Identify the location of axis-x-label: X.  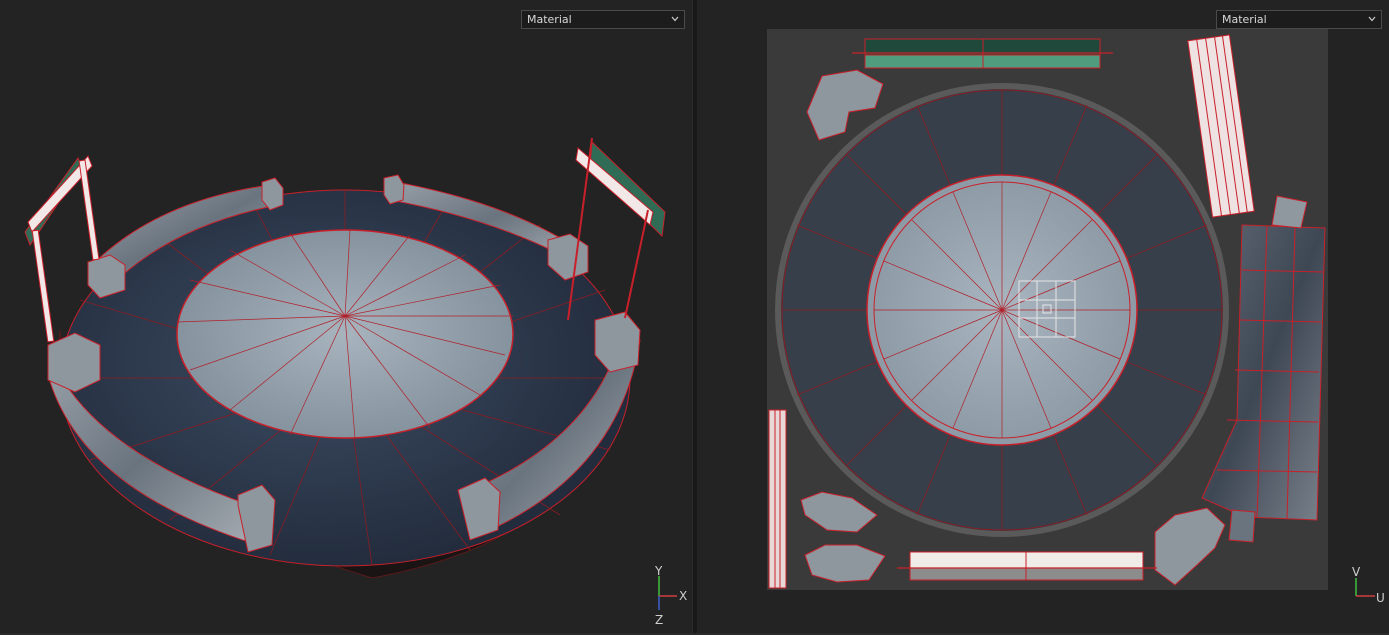
(683, 596).